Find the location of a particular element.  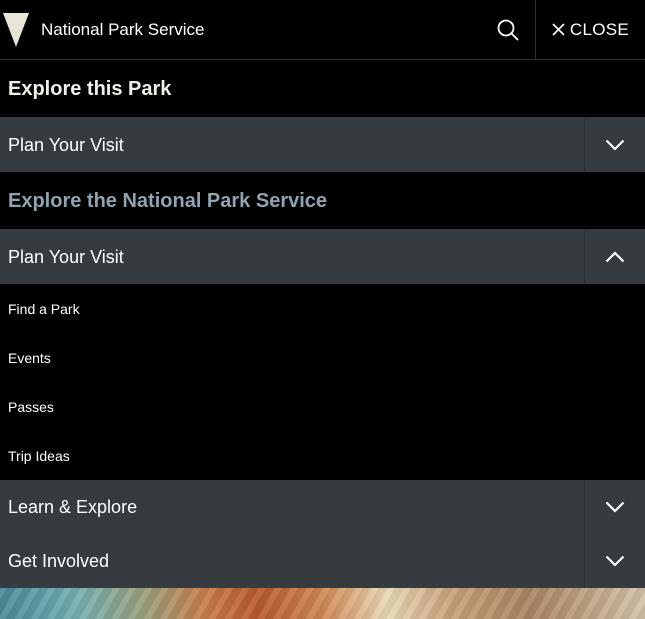

close-label: CLOSE is located at coordinates (599, 29).